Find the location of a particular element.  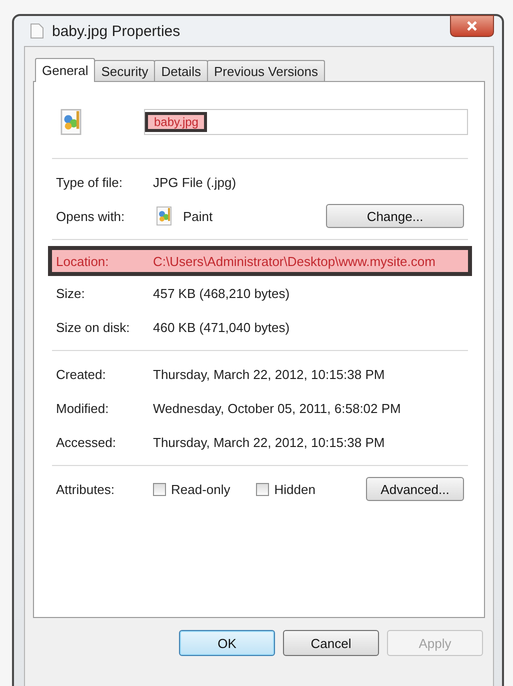

app-name: Paint is located at coordinates (198, 216).